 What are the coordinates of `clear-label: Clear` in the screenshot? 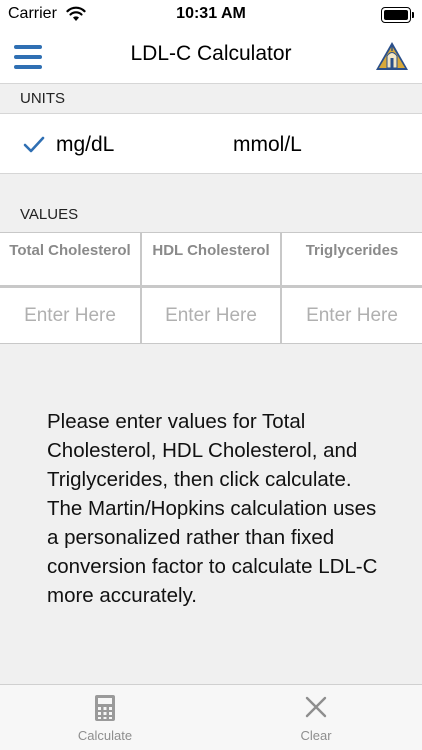 It's located at (316, 735).